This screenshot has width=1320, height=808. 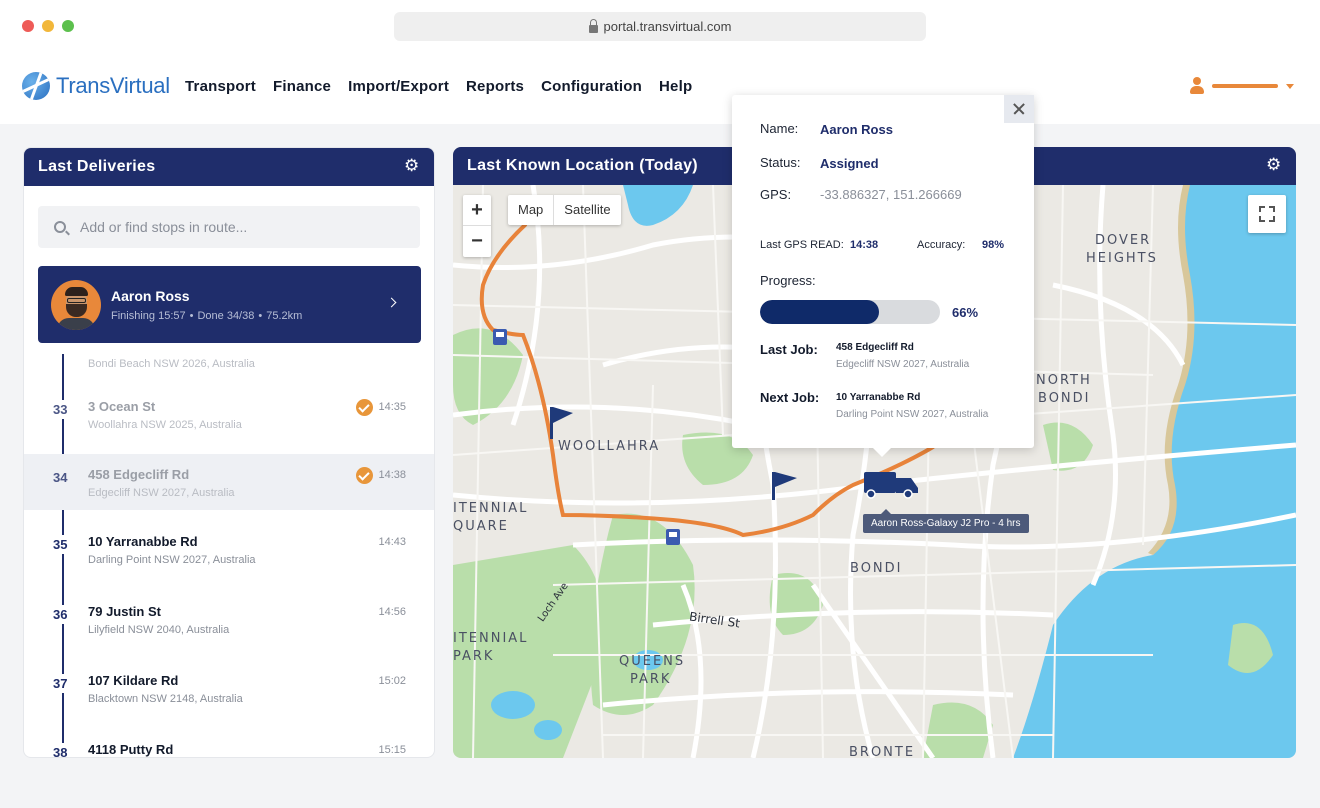 What do you see at coordinates (789, 349) in the screenshot?
I see `last-job-label: Last Job:` at bounding box center [789, 349].